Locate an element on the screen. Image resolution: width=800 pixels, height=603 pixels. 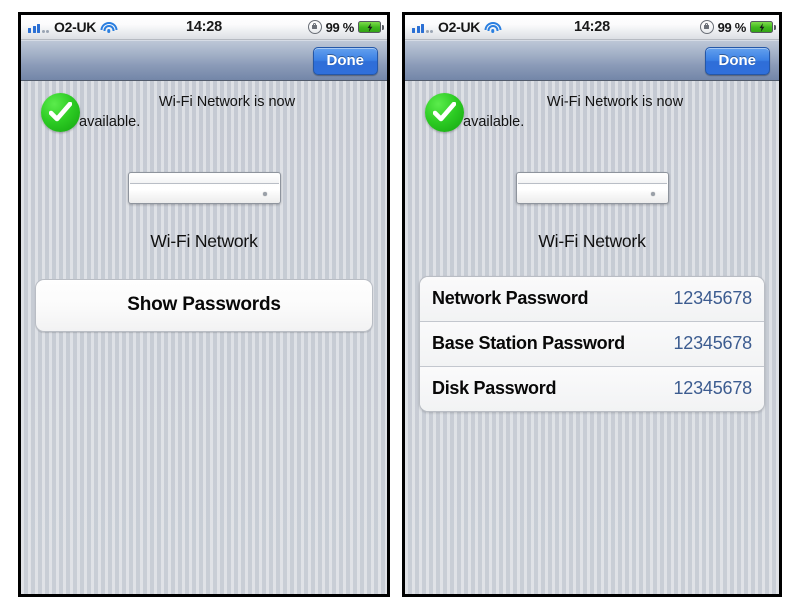
password-label: Disk Password is located at coordinates (494, 388).